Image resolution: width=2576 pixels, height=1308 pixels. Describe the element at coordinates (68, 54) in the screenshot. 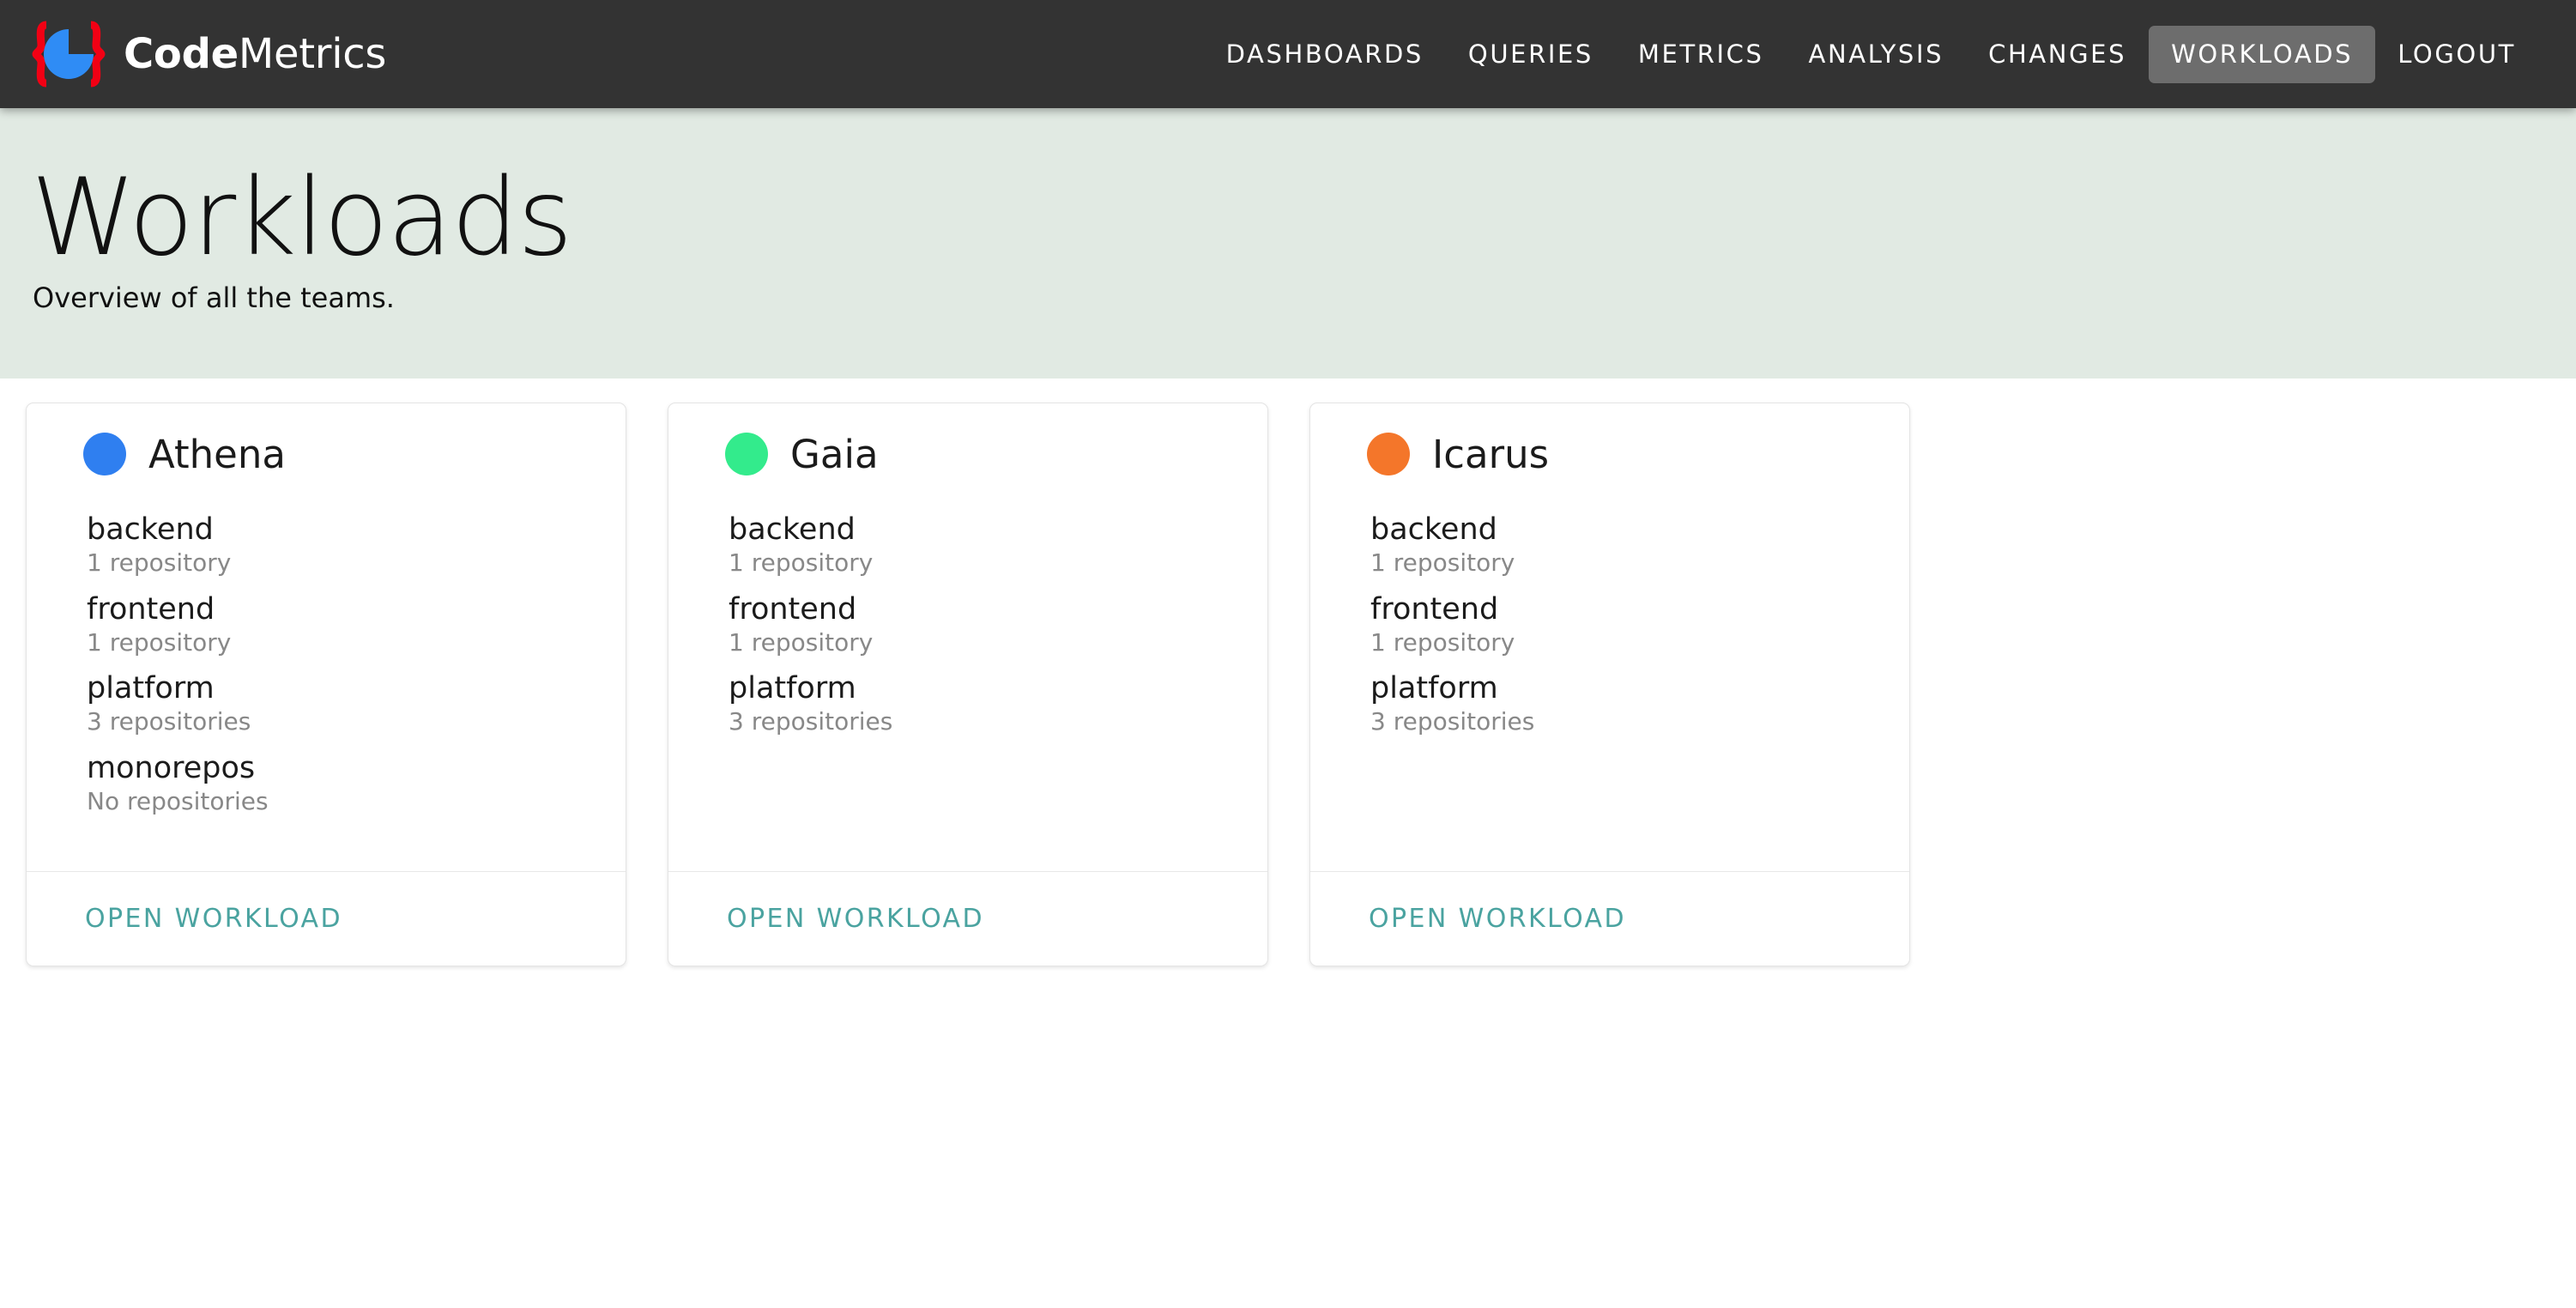

I see `pie-chart-braces-logo-icon` at that location.